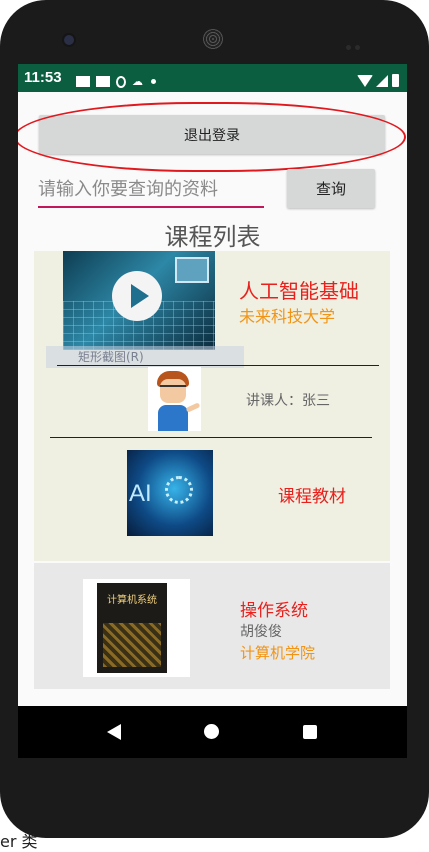 The image size is (429, 852). What do you see at coordinates (137, 296) in the screenshot?
I see `play-icon` at bounding box center [137, 296].